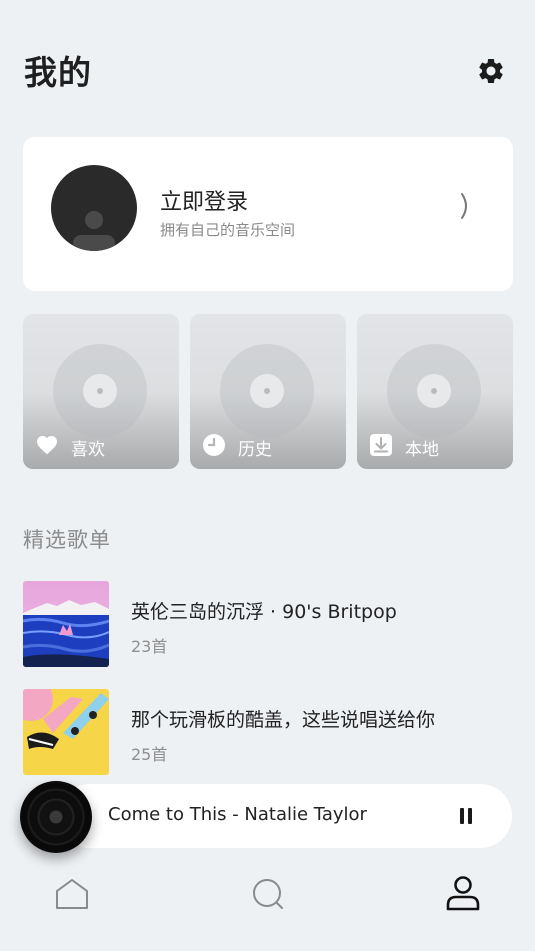  I want to click on now-playing-track: Come to This - Natalie Taylor, so click(237, 814).